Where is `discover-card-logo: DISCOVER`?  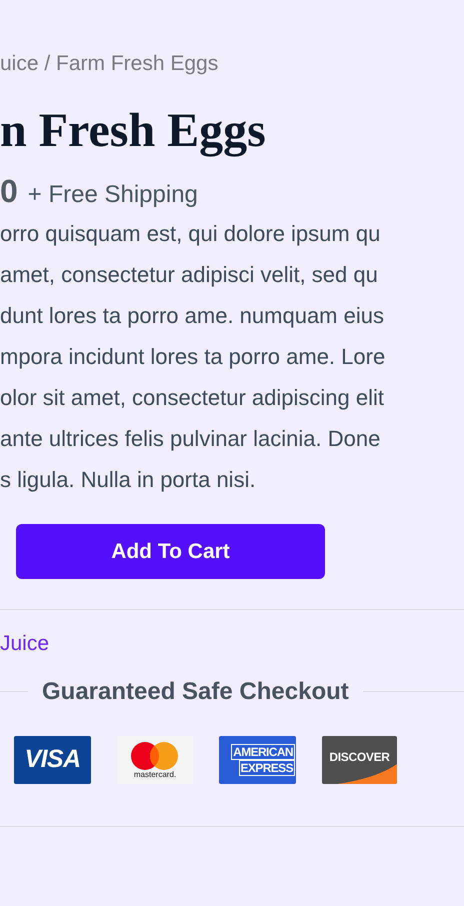 discover-card-logo: DISCOVER is located at coordinates (359, 760).